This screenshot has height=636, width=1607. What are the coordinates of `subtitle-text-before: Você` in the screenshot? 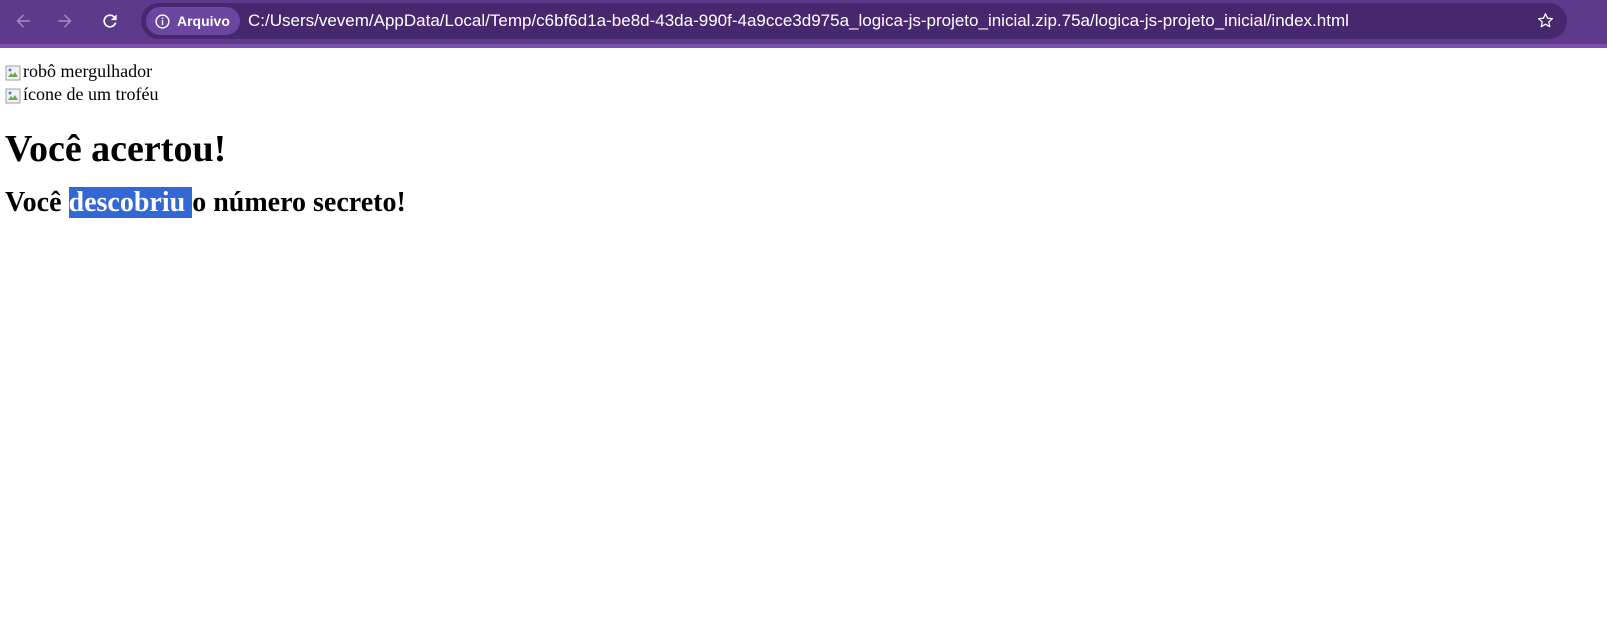 It's located at (37, 202).